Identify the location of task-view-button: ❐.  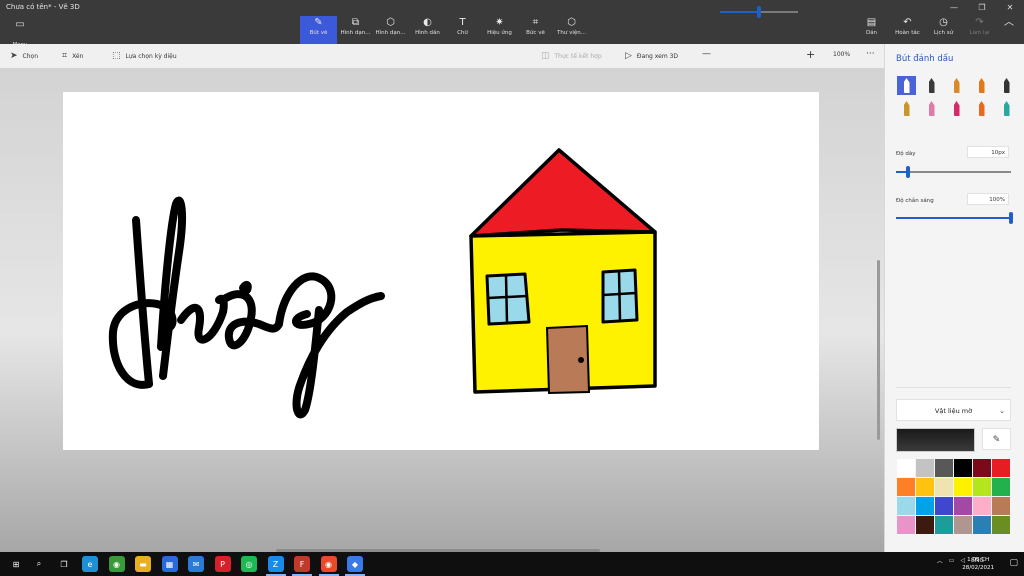
(64, 564).